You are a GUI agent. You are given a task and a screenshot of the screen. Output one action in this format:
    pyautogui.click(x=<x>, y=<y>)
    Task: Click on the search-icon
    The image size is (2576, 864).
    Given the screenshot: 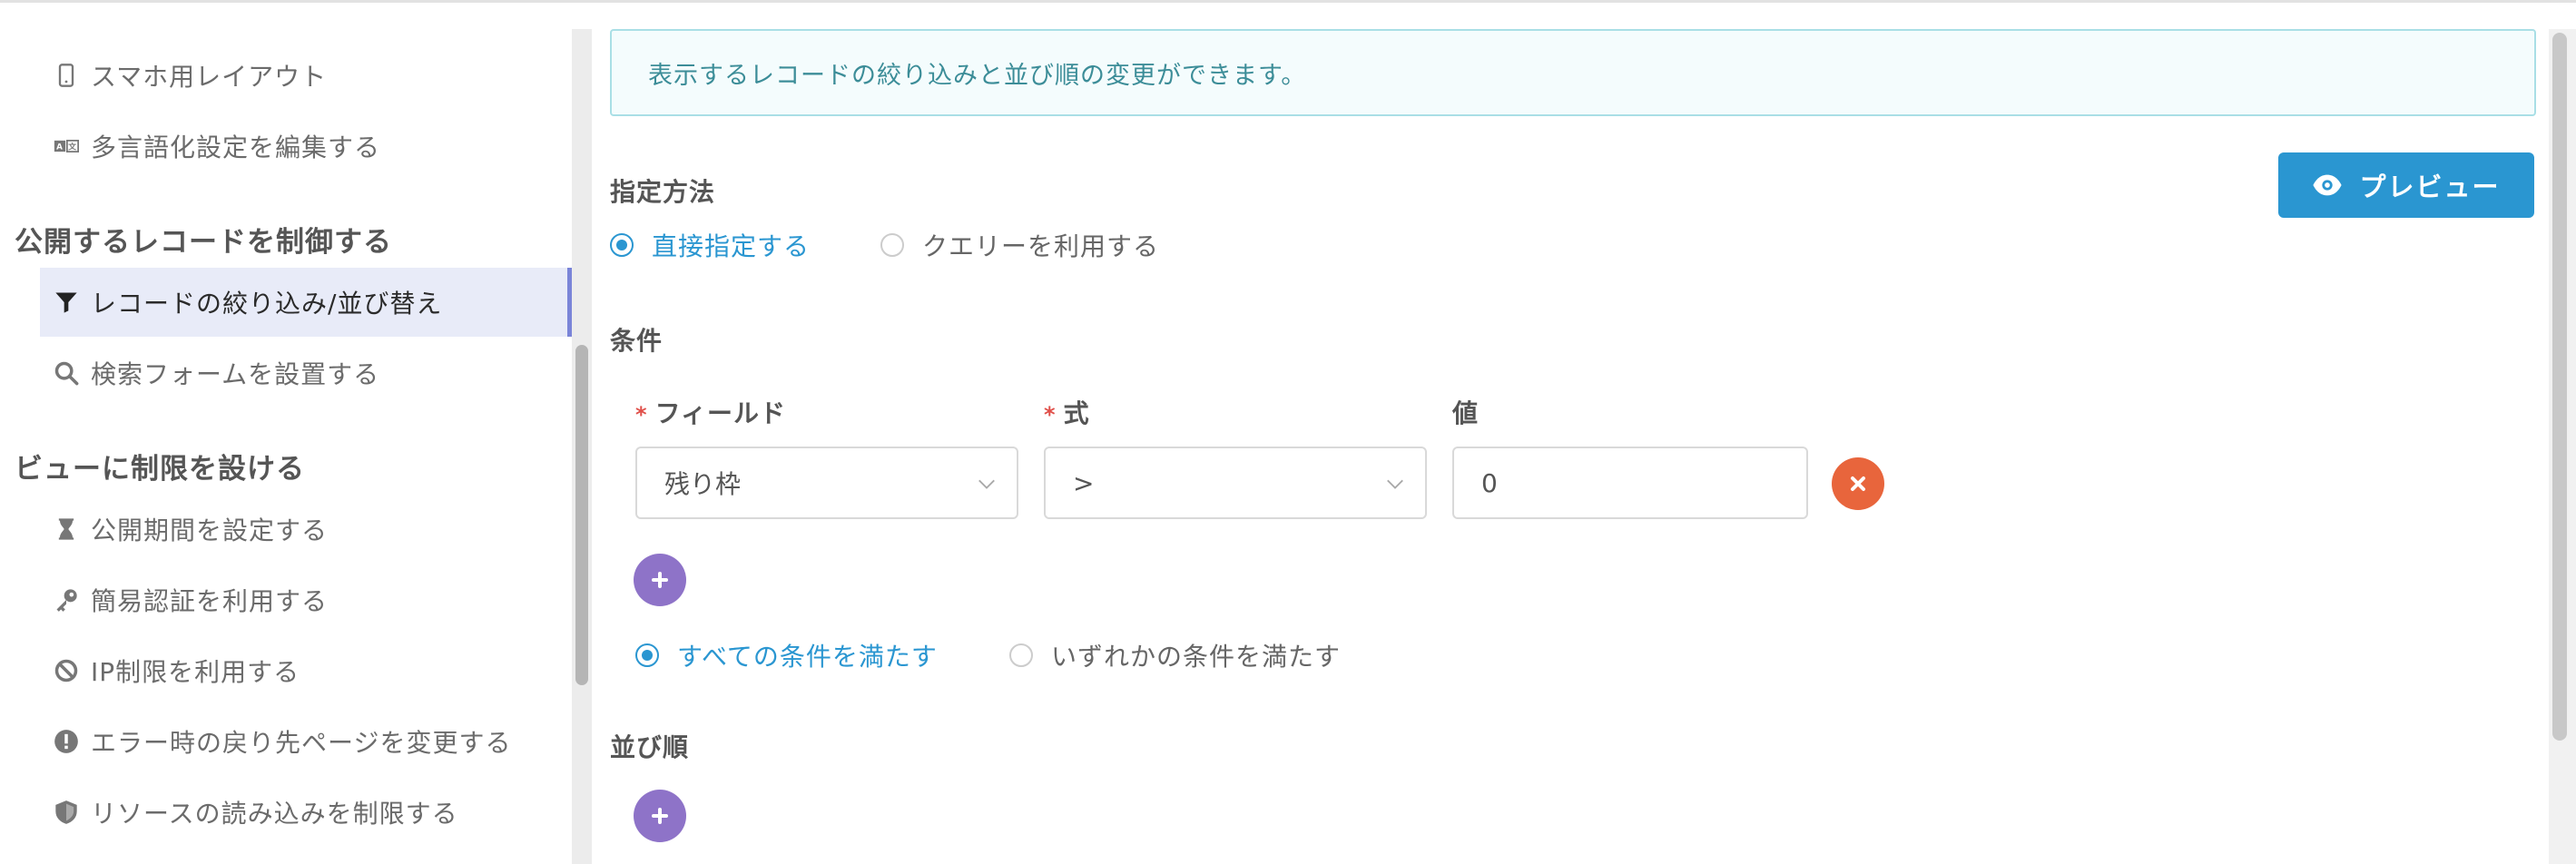 What is the action you would take?
    pyautogui.click(x=66, y=373)
    